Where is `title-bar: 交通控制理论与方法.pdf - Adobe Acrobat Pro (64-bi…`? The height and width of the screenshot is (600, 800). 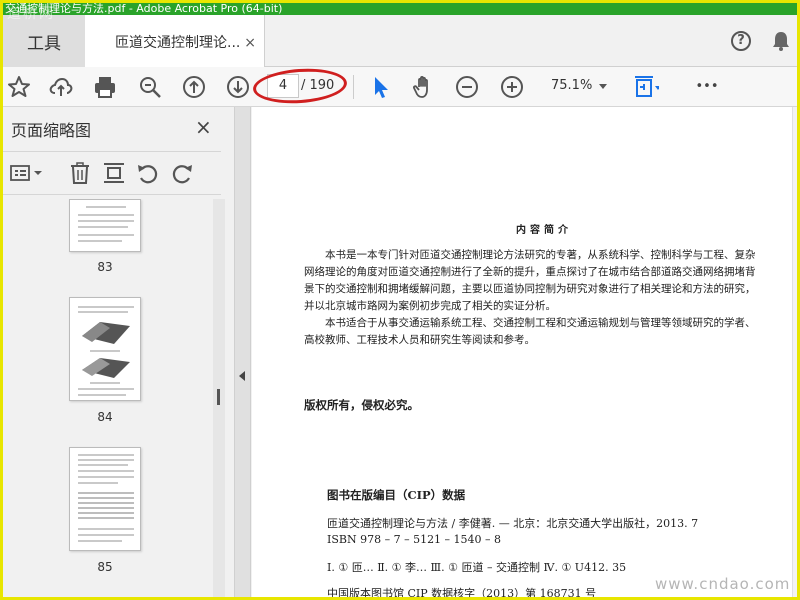
title-bar: 交通控制理论与方法.pdf - Adobe Acrobat Pro (64-bi… is located at coordinates (400, 9).